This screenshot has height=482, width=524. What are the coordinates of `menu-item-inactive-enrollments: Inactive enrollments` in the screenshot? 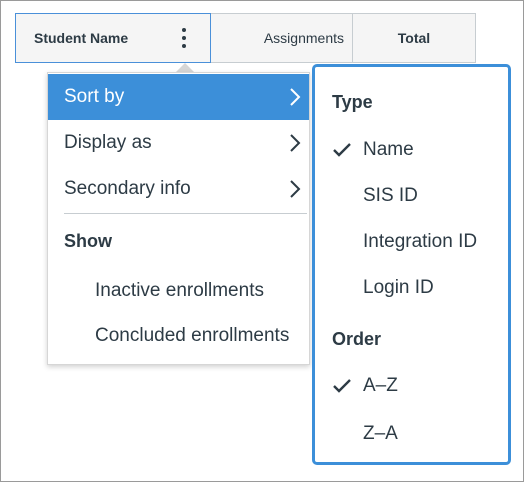 It's located at (179, 291).